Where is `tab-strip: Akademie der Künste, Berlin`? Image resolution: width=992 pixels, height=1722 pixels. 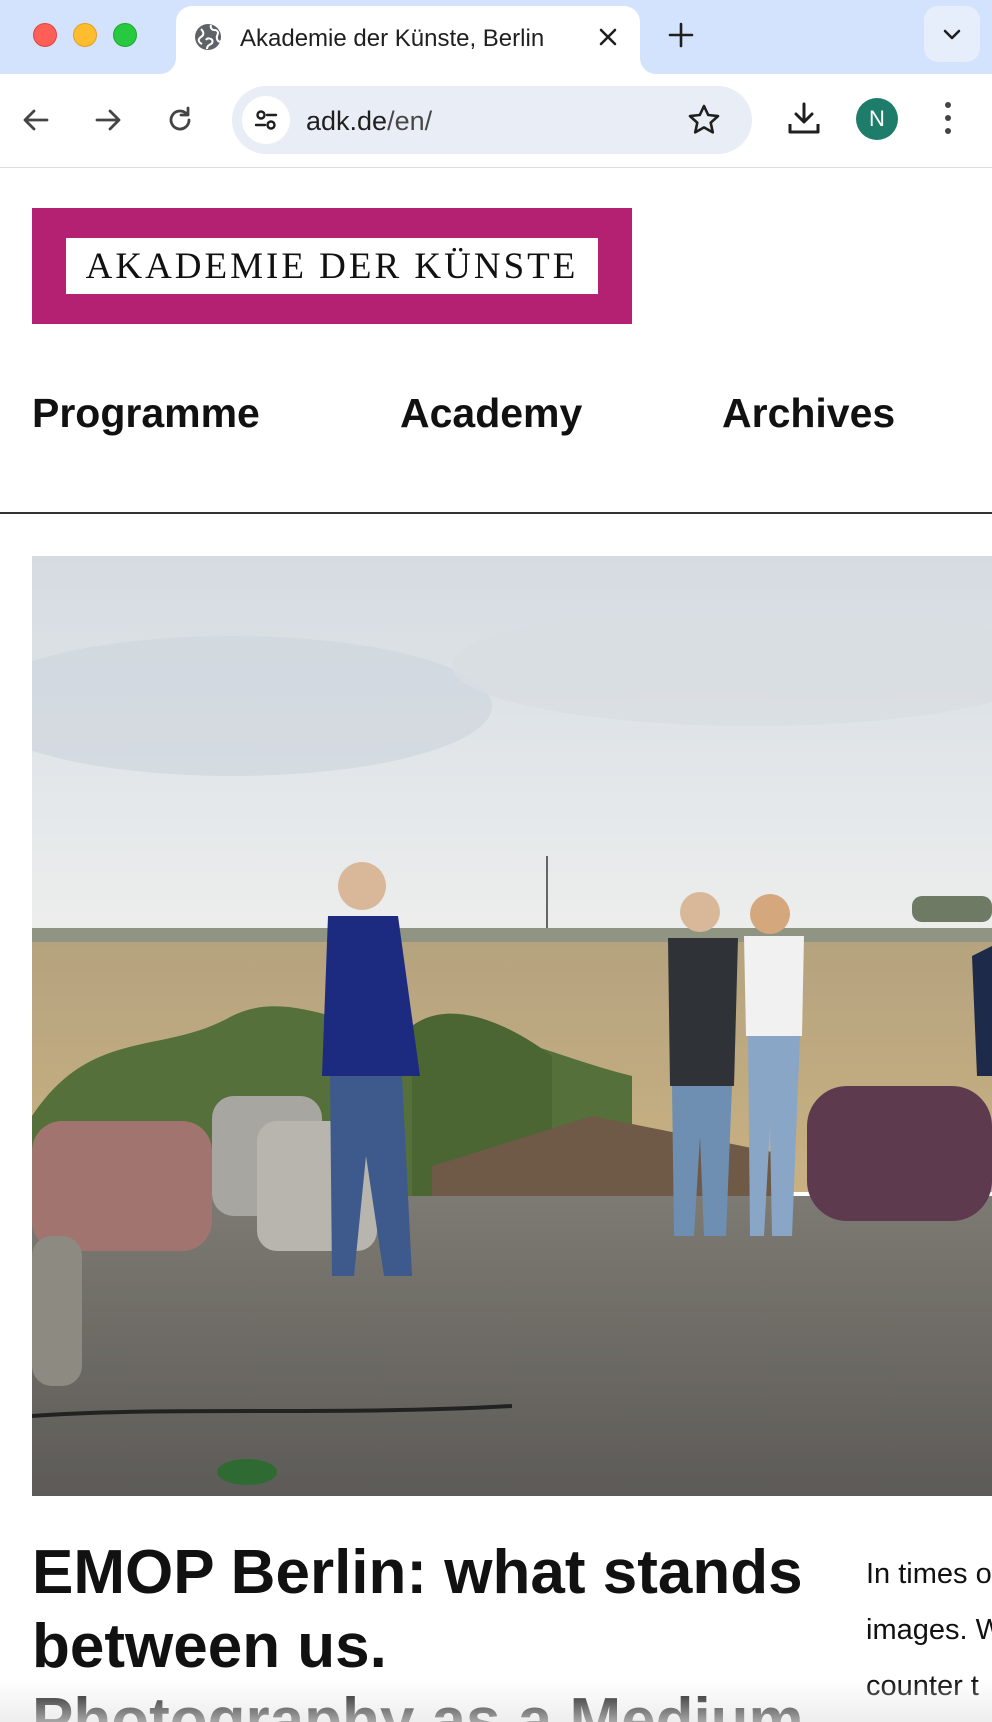
tab-strip: Akademie der Künste, Berlin is located at coordinates (496, 37).